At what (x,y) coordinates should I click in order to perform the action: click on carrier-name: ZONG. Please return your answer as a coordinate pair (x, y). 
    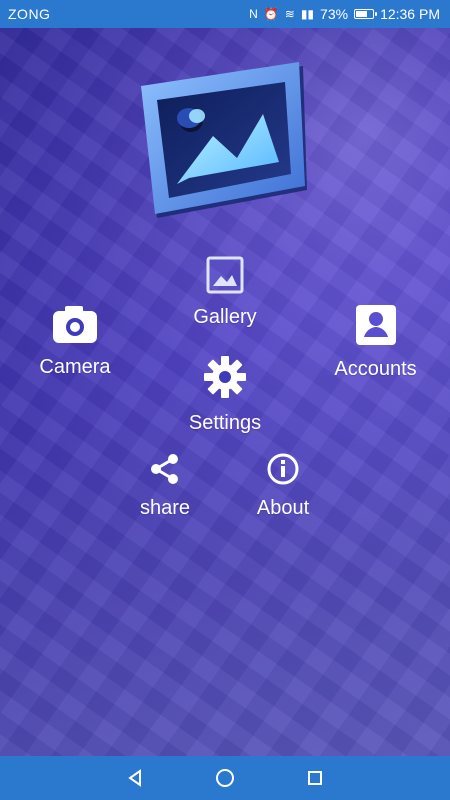
    Looking at the image, I should click on (29, 14).